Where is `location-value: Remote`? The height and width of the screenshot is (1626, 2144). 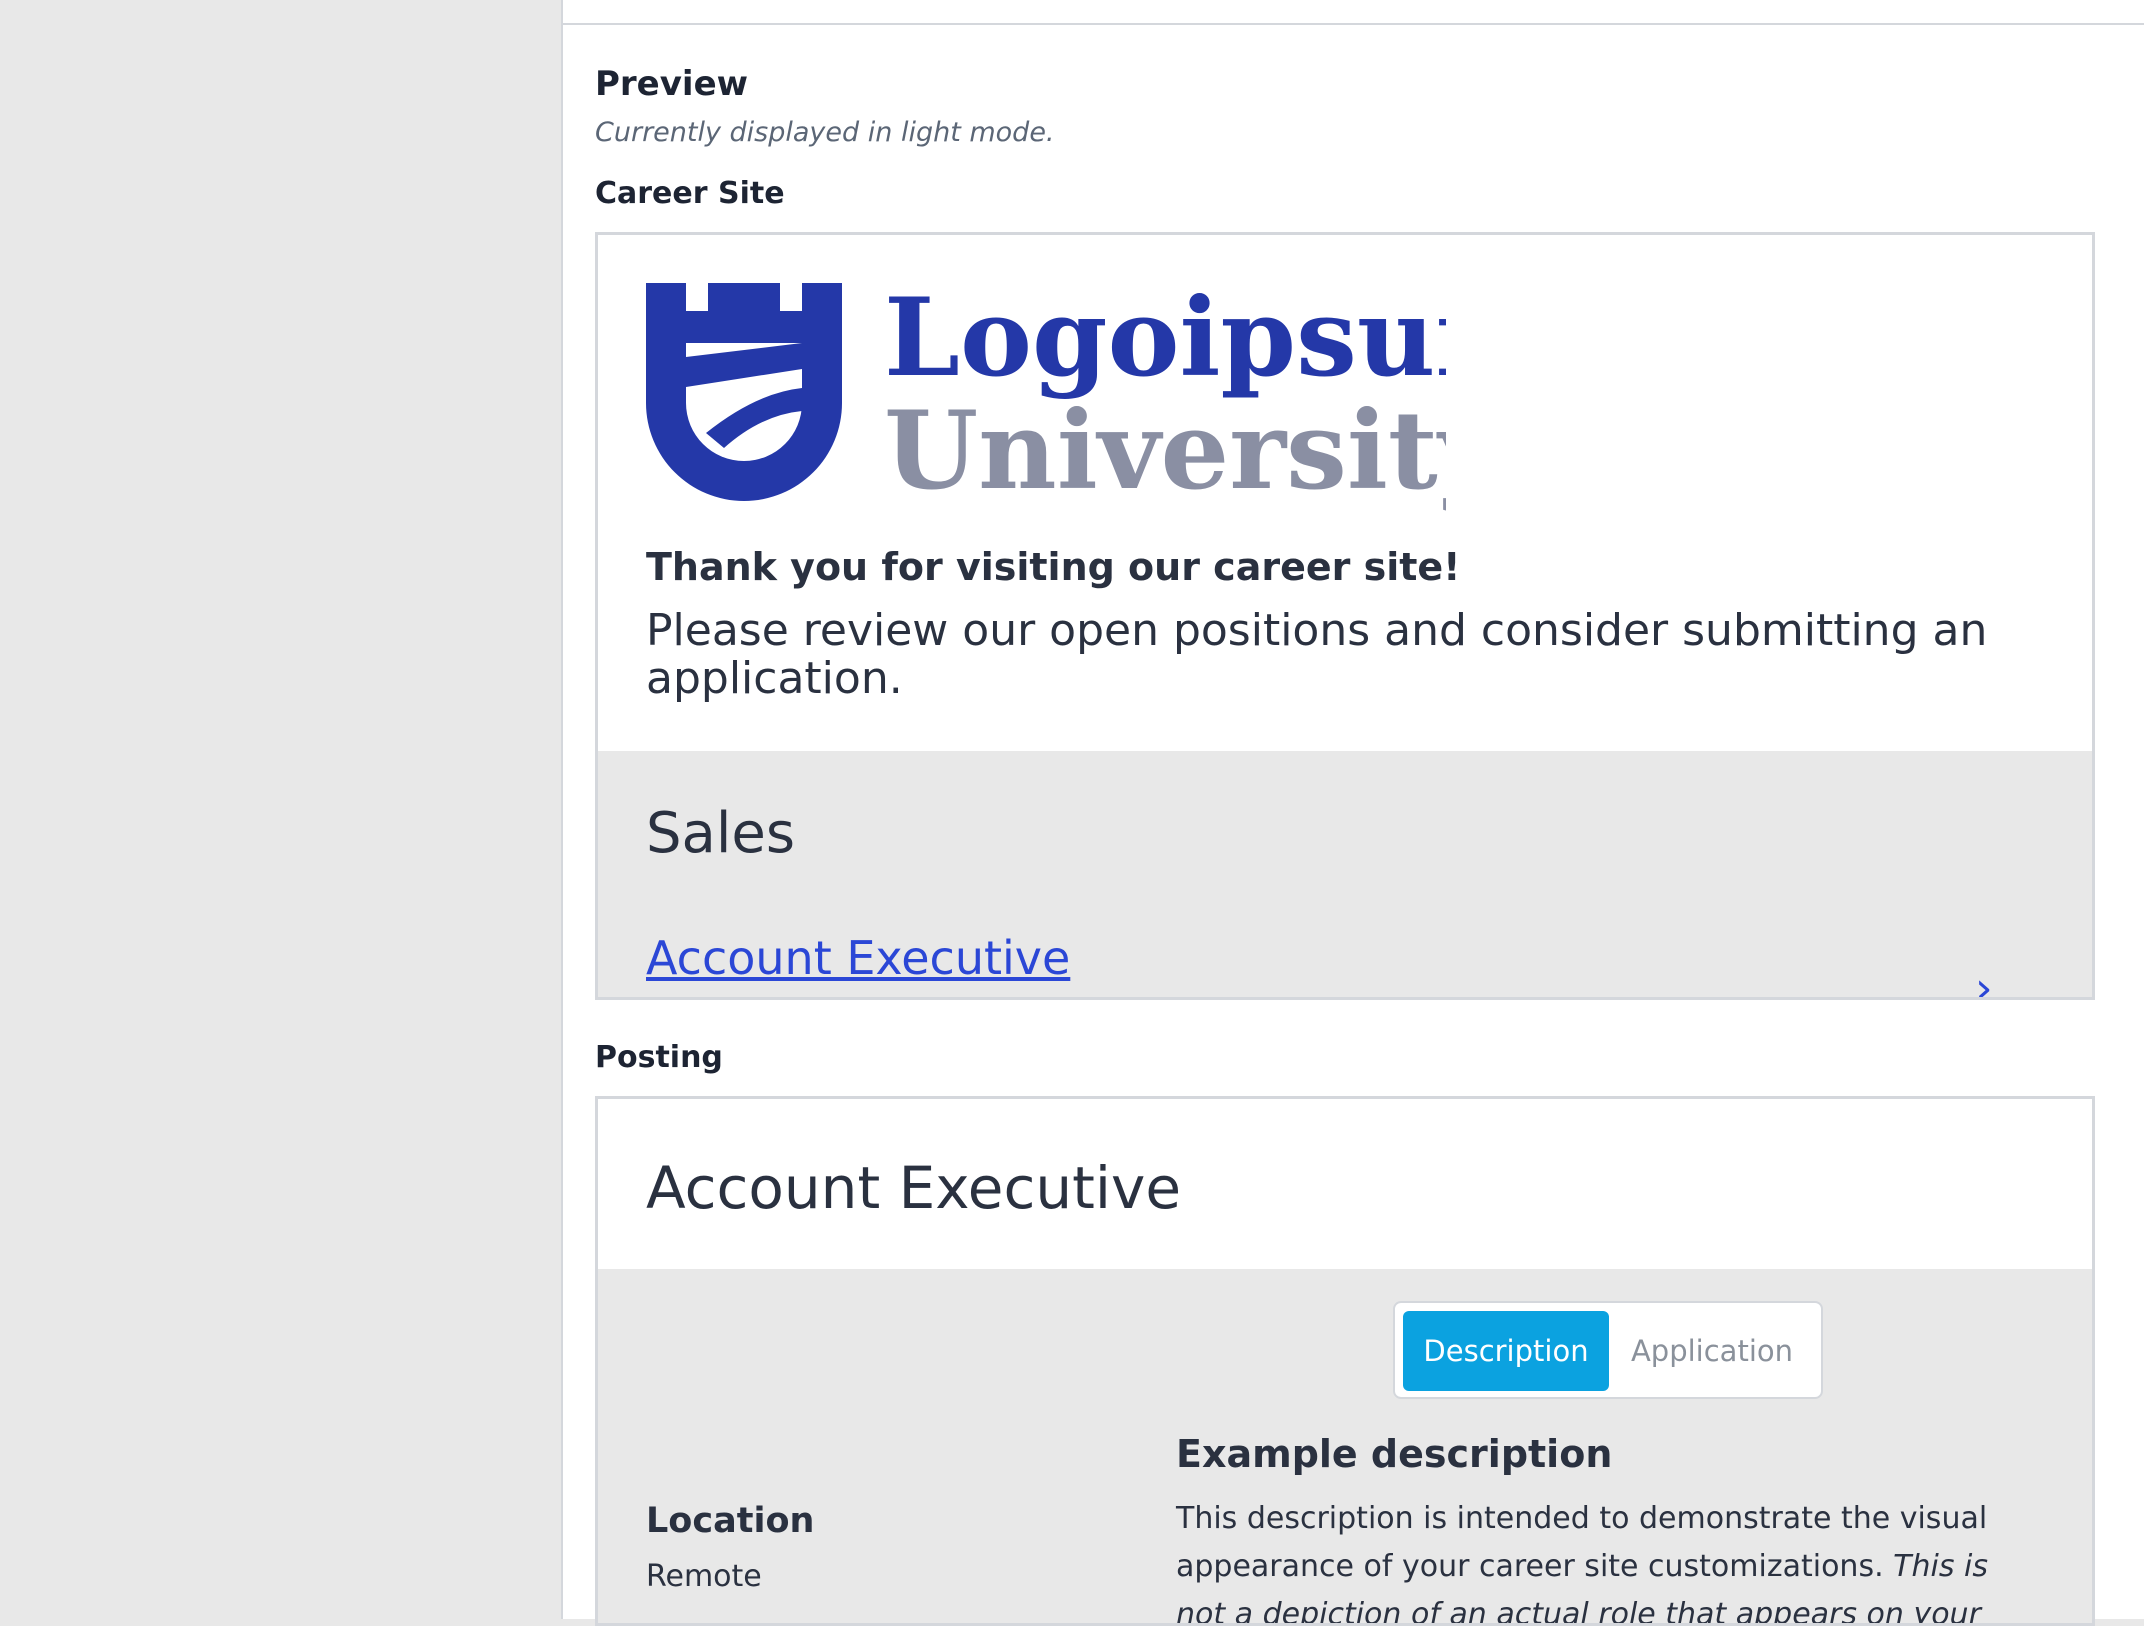 location-value: Remote is located at coordinates (704, 1576).